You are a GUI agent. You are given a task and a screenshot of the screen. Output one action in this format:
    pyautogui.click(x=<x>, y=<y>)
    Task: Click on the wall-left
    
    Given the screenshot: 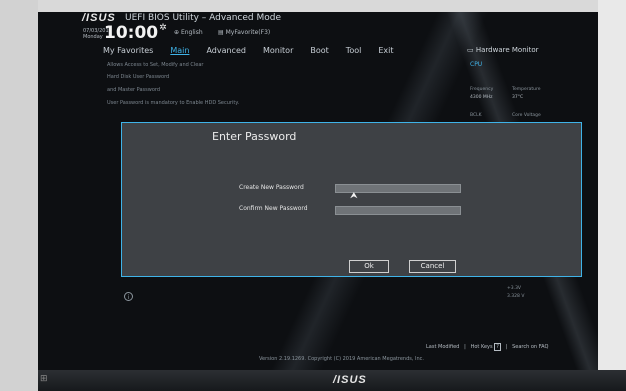 What is the action you would take?
    pyautogui.click(x=19, y=195)
    